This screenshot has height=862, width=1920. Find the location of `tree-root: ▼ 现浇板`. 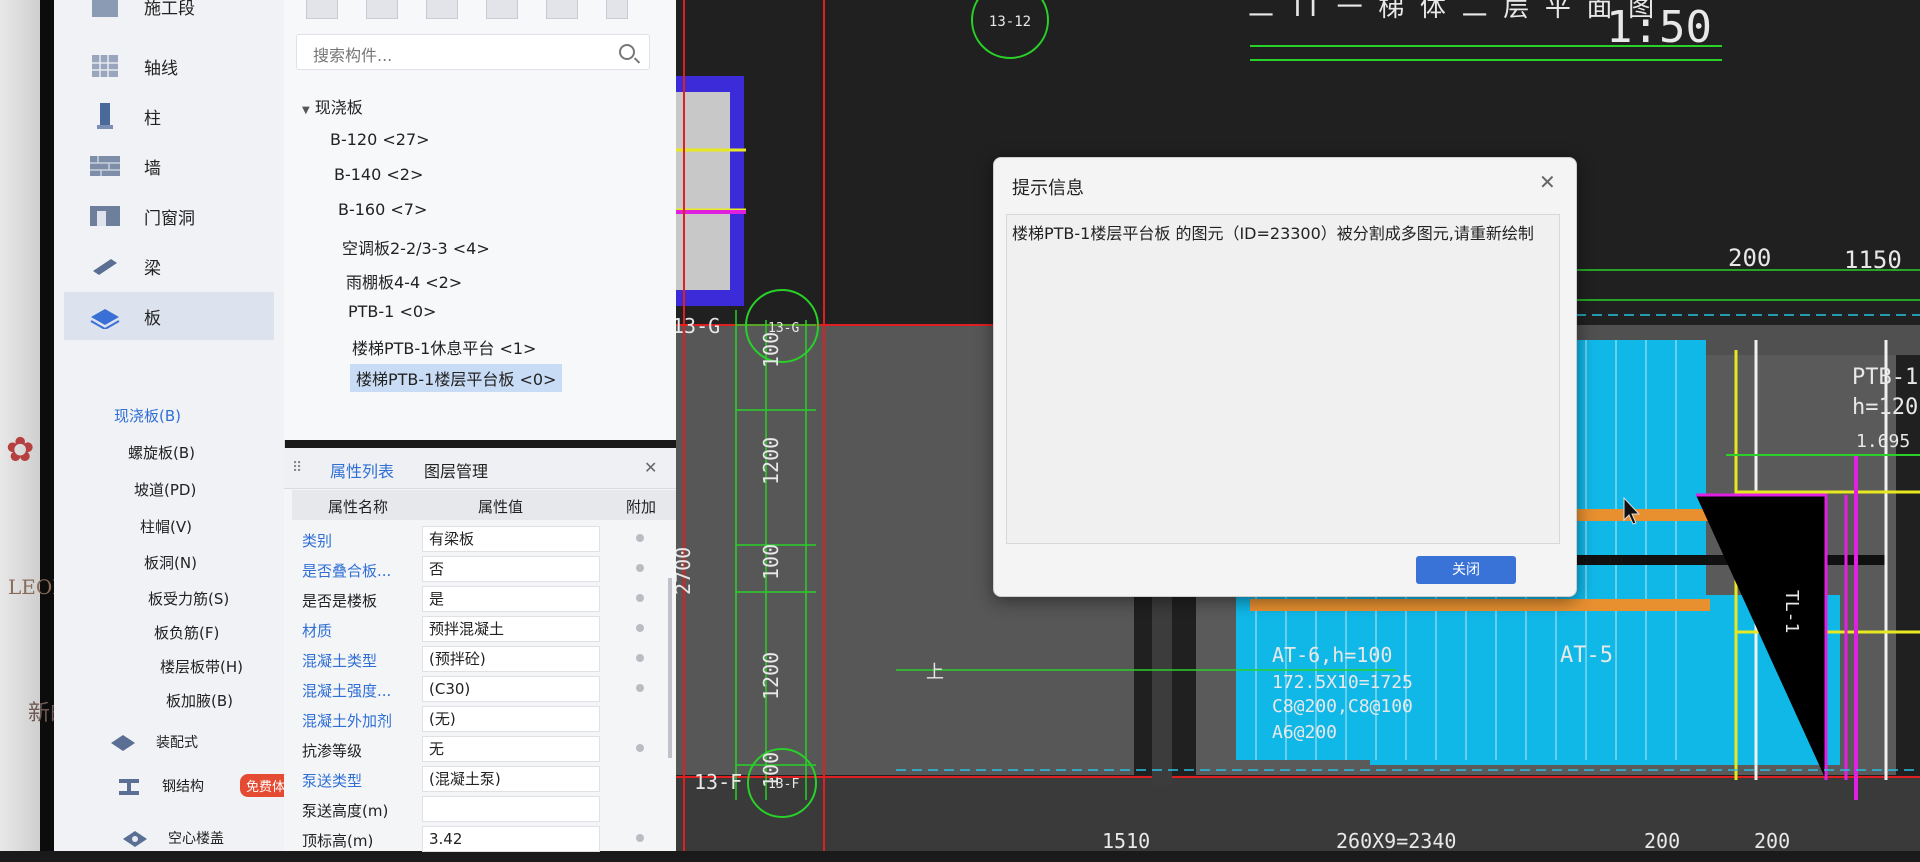

tree-root: ▼ 现浇板 is located at coordinates (332, 106).